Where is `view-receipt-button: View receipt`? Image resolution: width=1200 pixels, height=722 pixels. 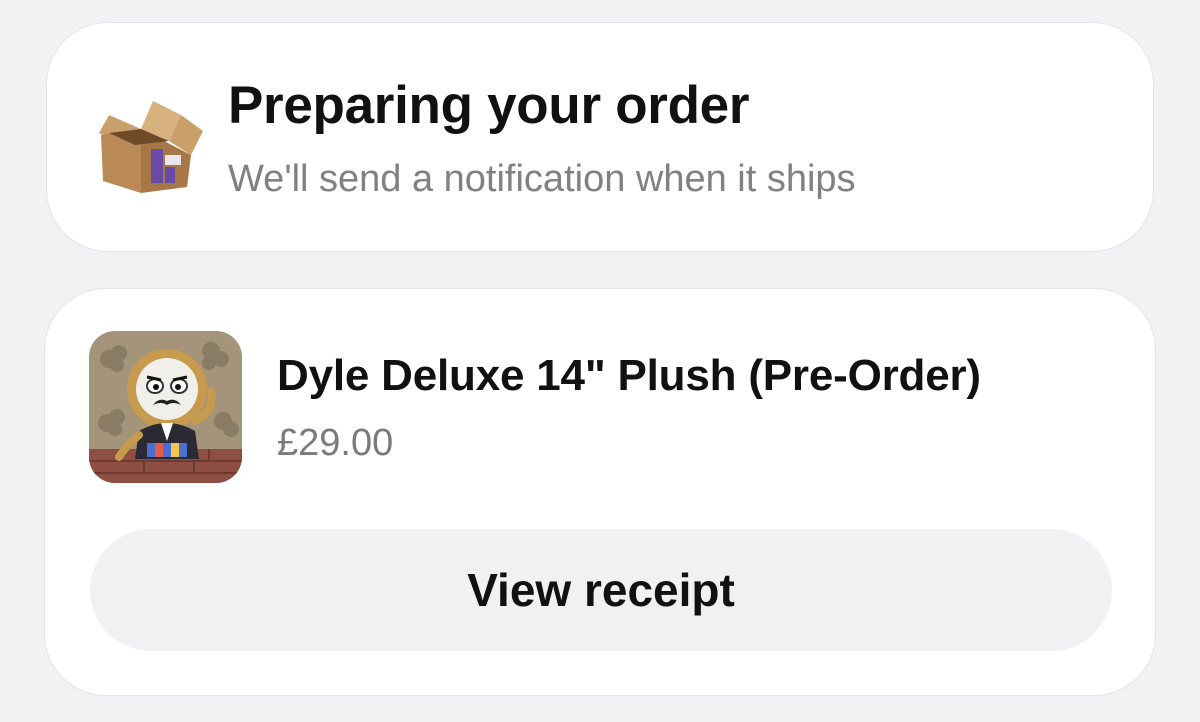
view-receipt-button: View receipt is located at coordinates (601, 590).